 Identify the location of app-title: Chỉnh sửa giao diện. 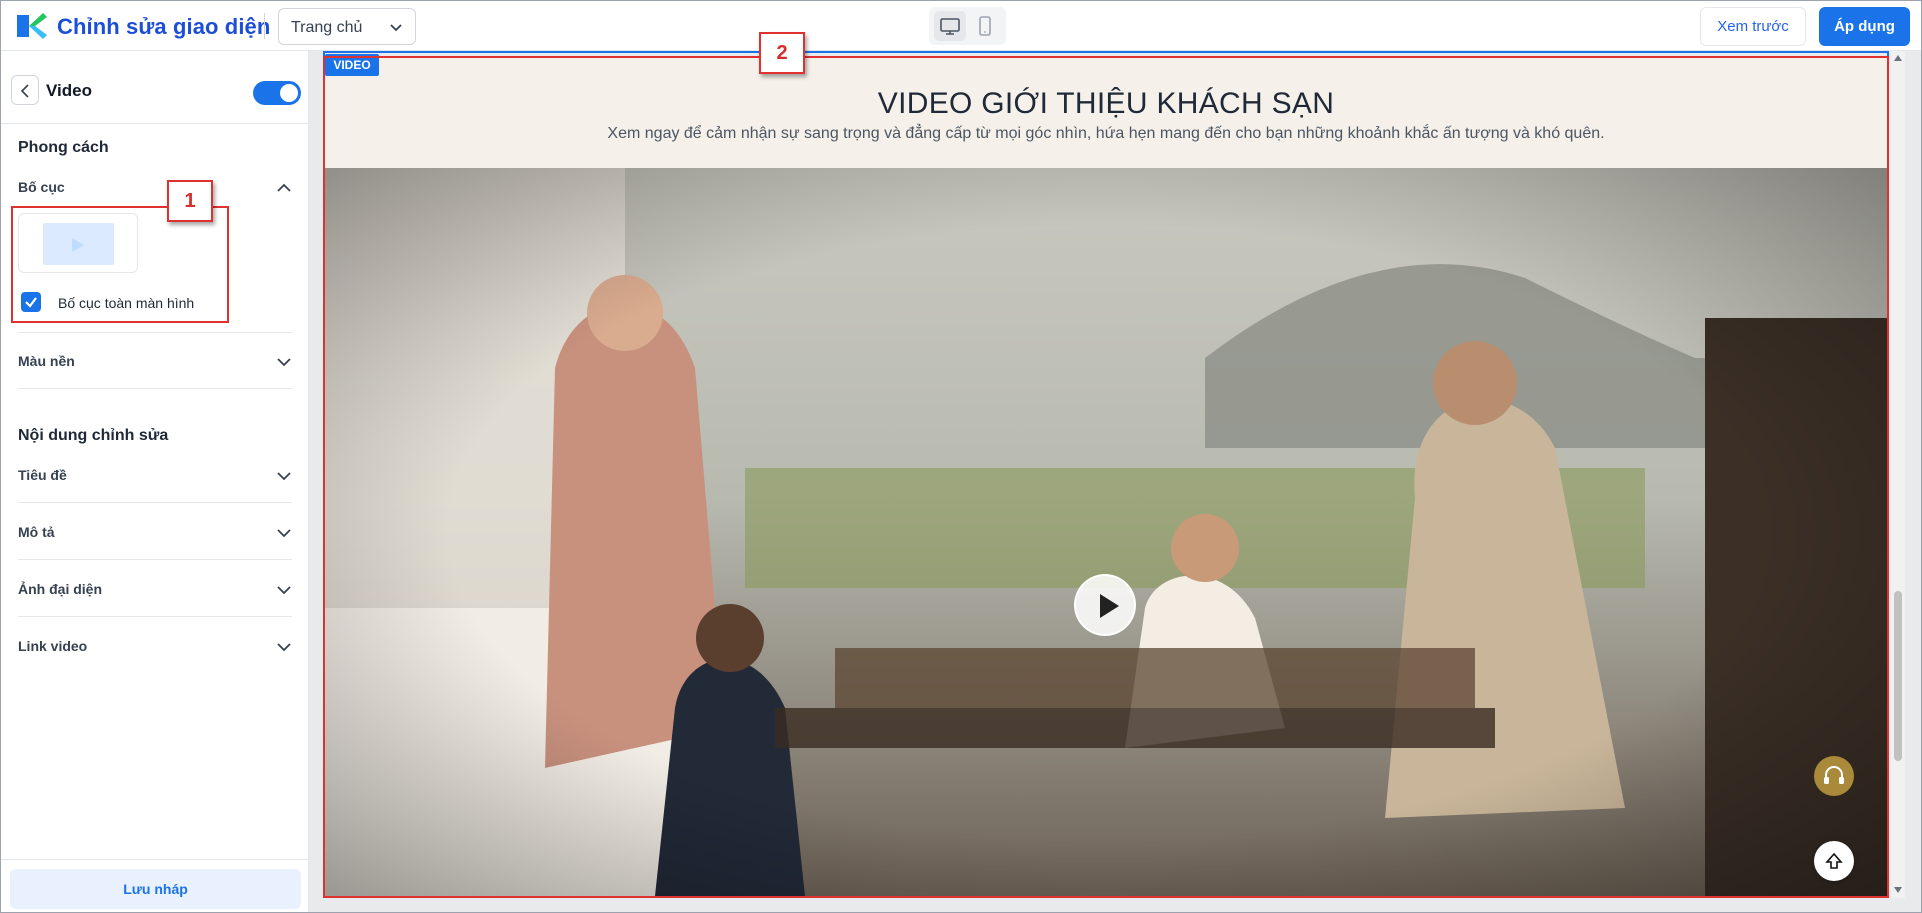
(164, 26).